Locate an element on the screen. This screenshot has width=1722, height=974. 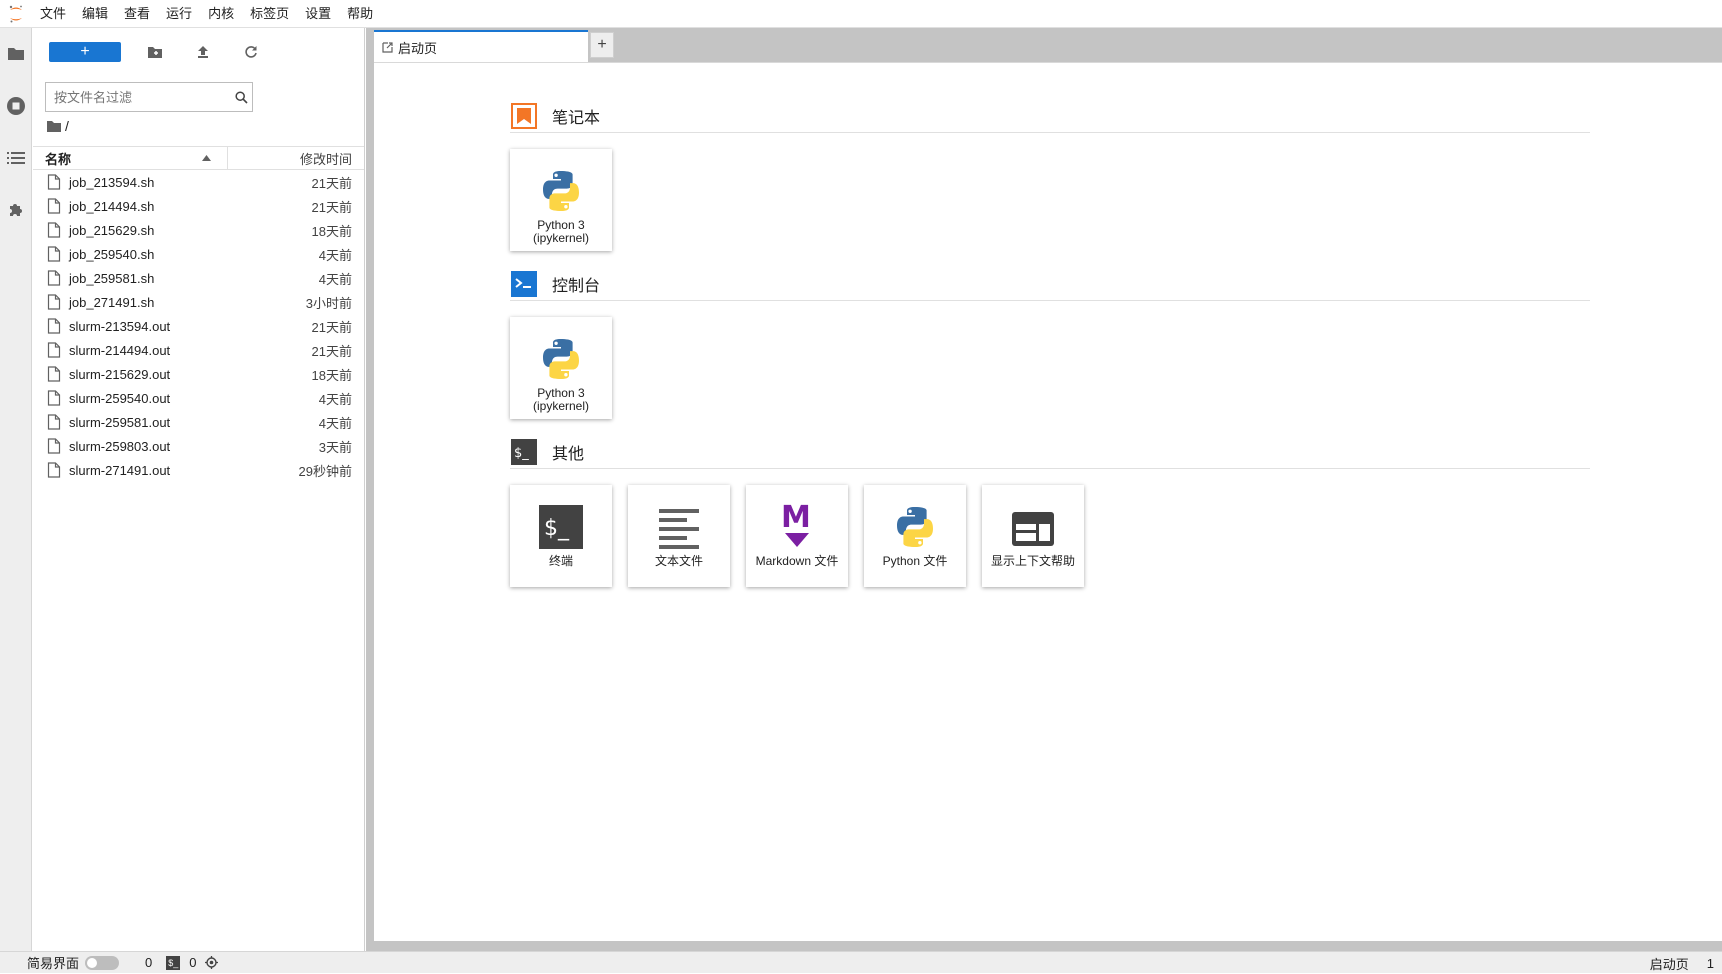
kernels-count: 0 is located at coordinates (148, 962).